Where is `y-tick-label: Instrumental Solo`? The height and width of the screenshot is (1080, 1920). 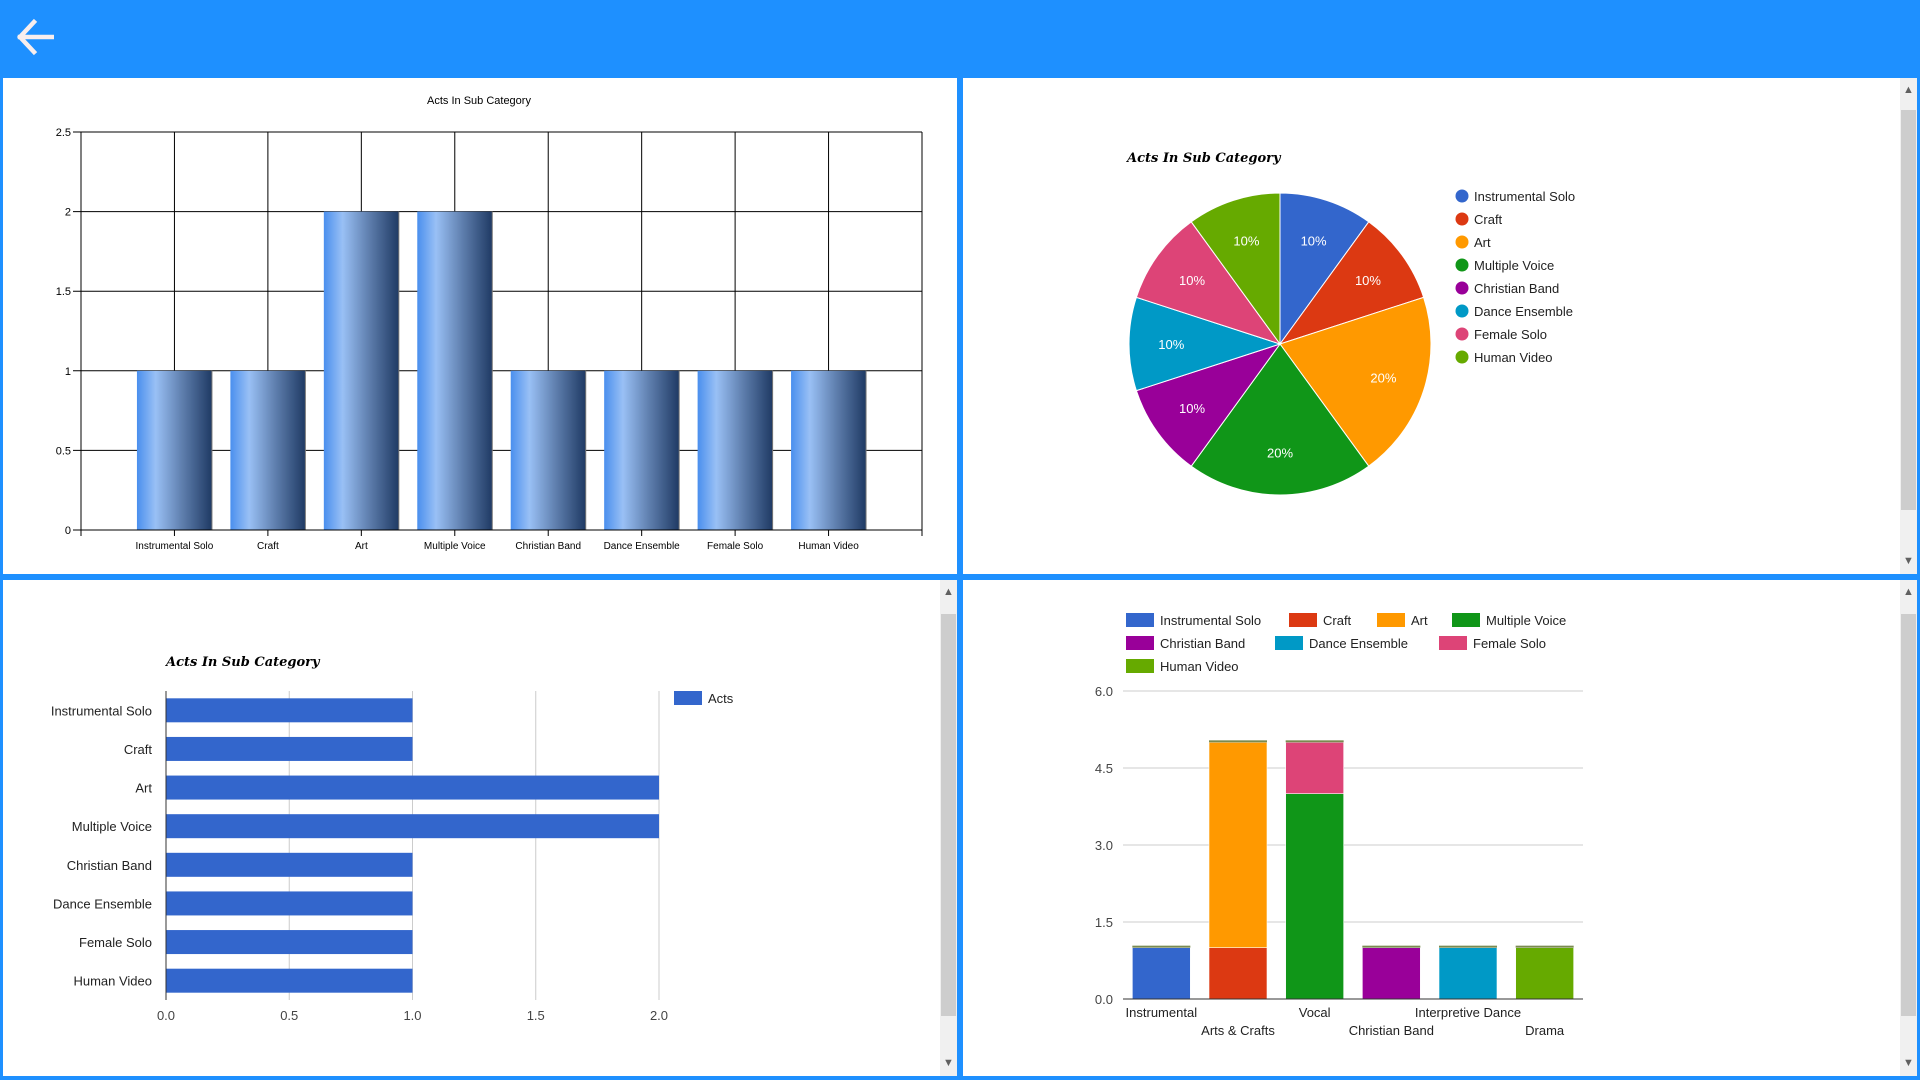 y-tick-label: Instrumental Solo is located at coordinates (101, 710).